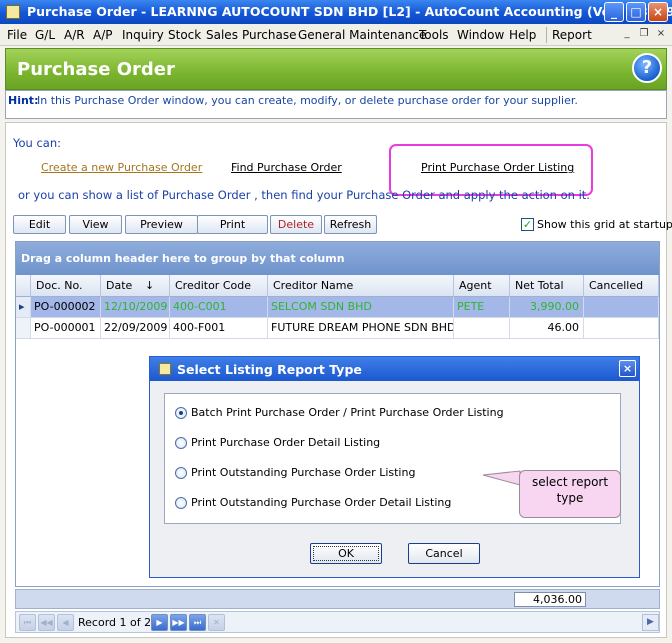  Describe the element at coordinates (17, 35) in the screenshot. I see `menu-file: File` at that location.